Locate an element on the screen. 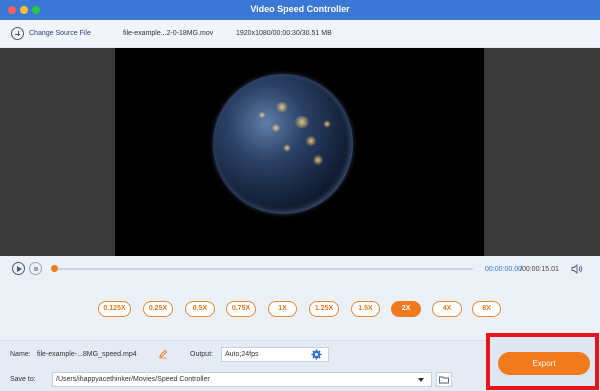 The width and height of the screenshot is (600, 391). stop-button is located at coordinates (35, 268).